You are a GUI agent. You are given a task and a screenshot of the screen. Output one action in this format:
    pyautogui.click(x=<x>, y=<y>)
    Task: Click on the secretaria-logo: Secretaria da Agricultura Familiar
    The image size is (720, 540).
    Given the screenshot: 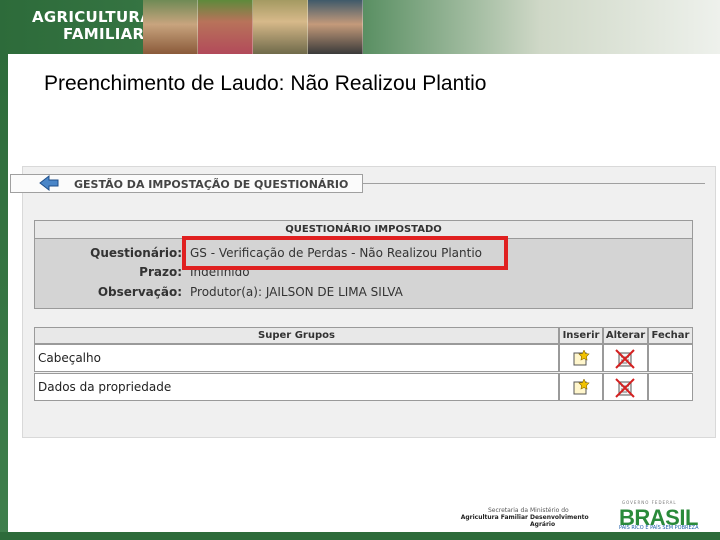 What is the action you would take?
    pyautogui.click(x=494, y=514)
    